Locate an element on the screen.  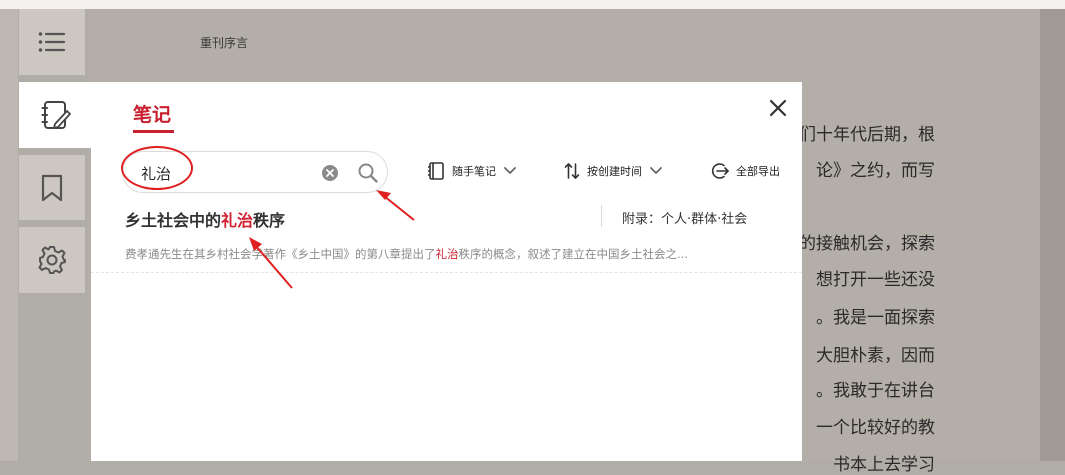
export-all-button: 全部导出 is located at coordinates (745, 171).